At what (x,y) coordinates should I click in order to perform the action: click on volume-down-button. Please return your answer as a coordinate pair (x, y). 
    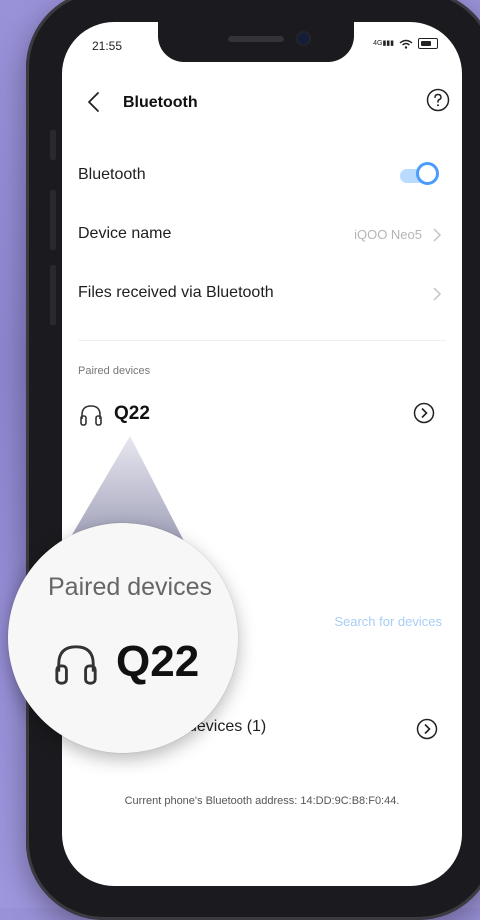
    Looking at the image, I should click on (53, 295).